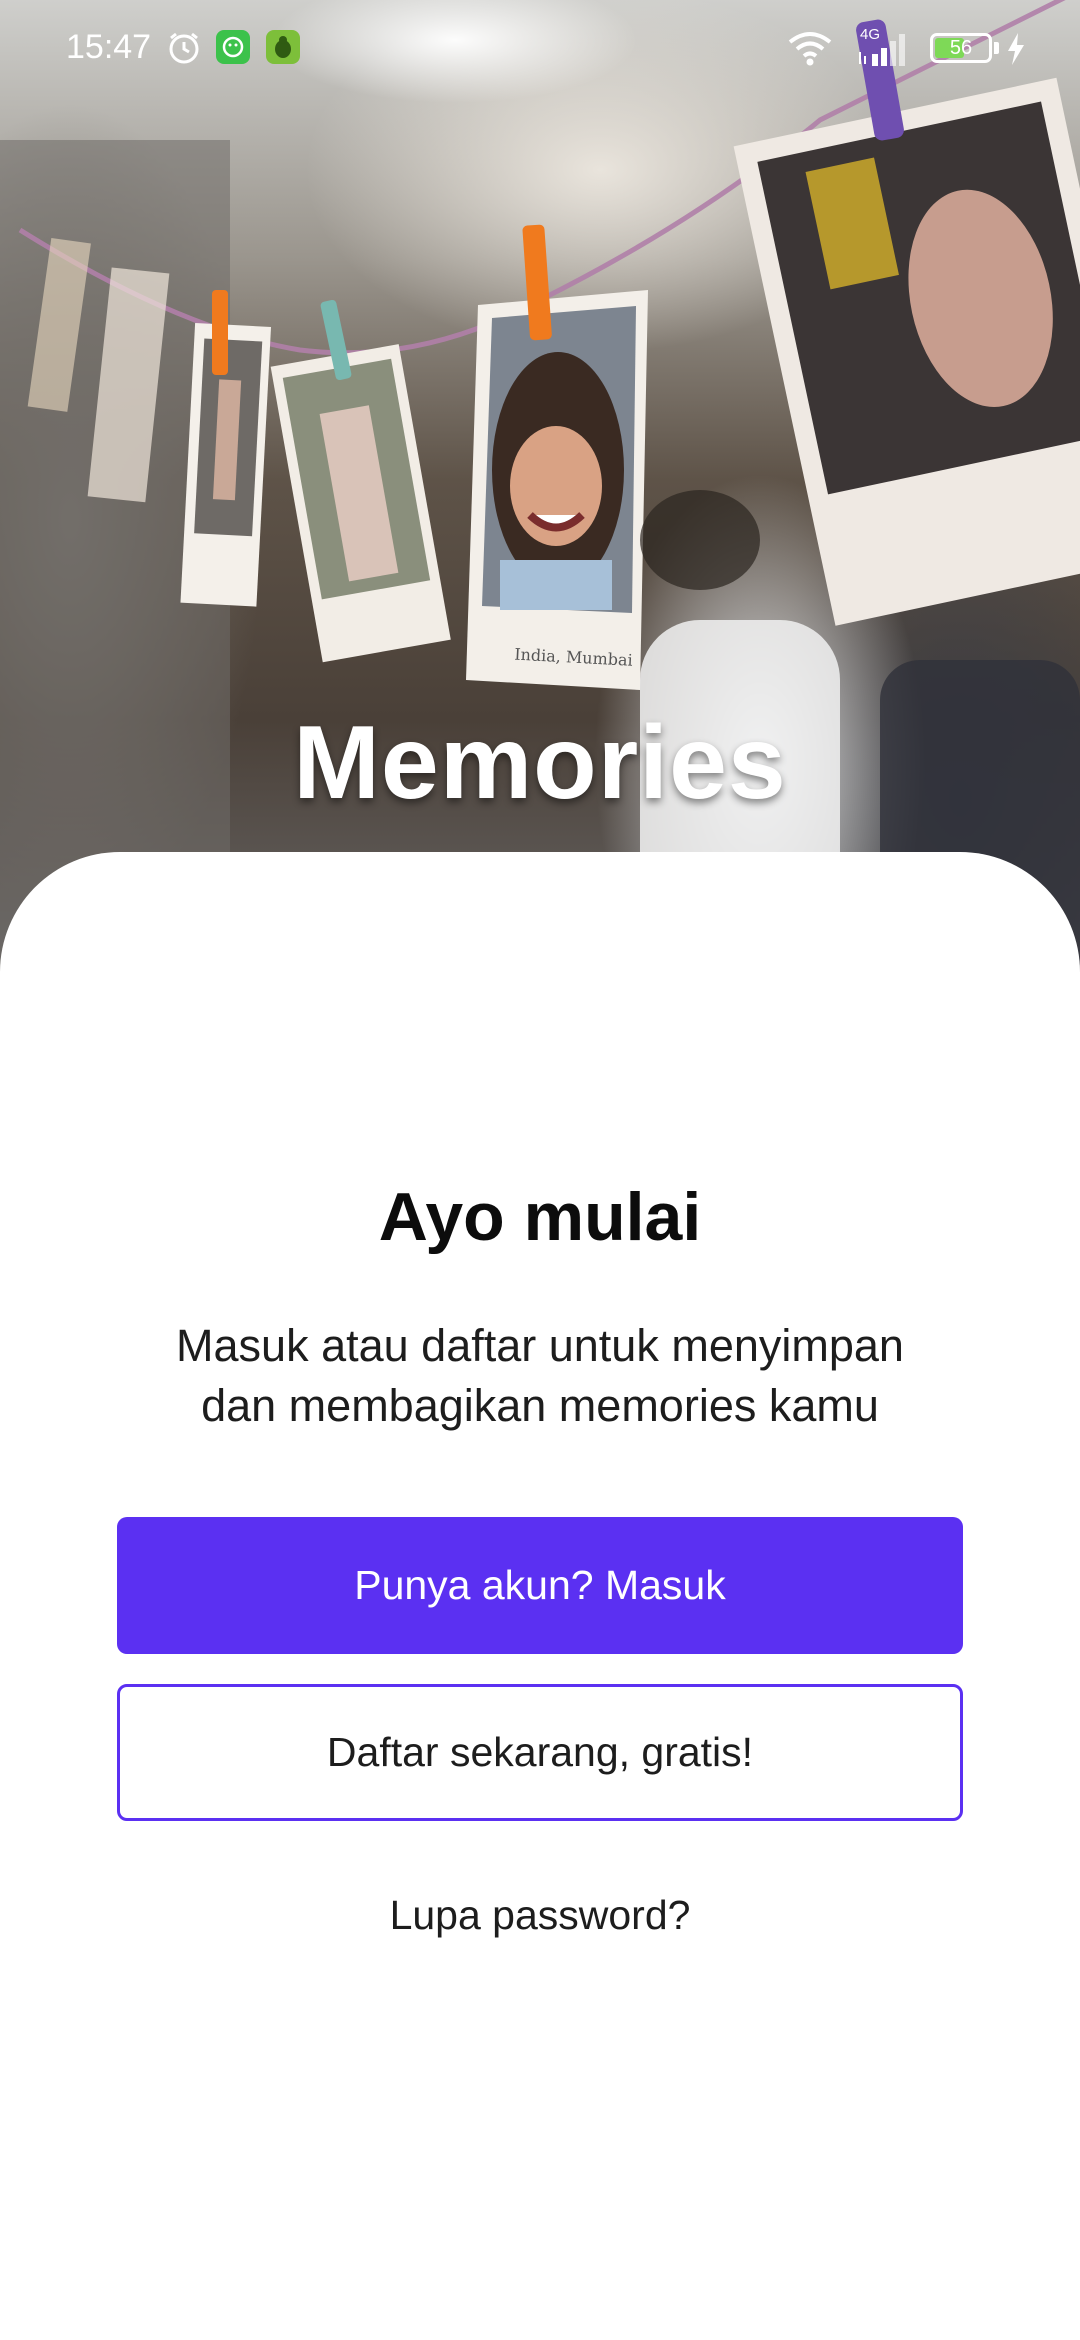 Image resolution: width=1080 pixels, height=2340 pixels. I want to click on status-time: 15:47, so click(109, 47).